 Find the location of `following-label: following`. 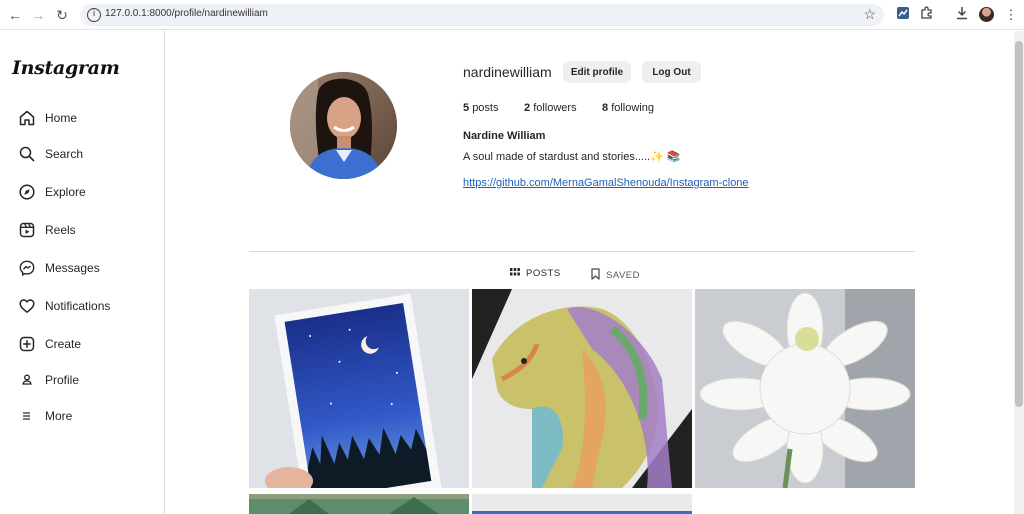

following-label: following is located at coordinates (632, 108).